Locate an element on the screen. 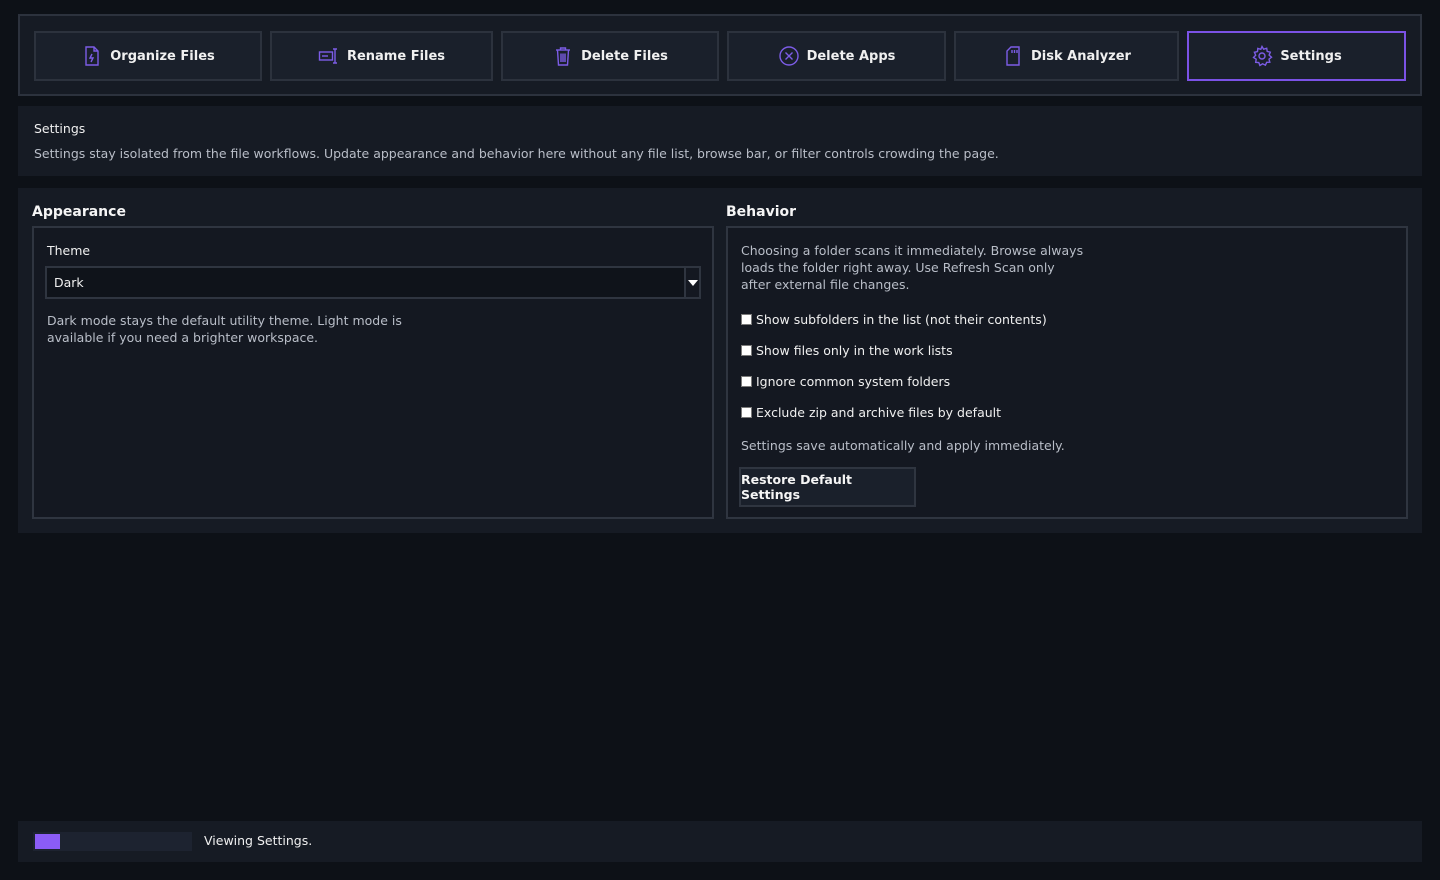 This screenshot has height=880, width=1440. tab-label: Settings is located at coordinates (1311, 56).